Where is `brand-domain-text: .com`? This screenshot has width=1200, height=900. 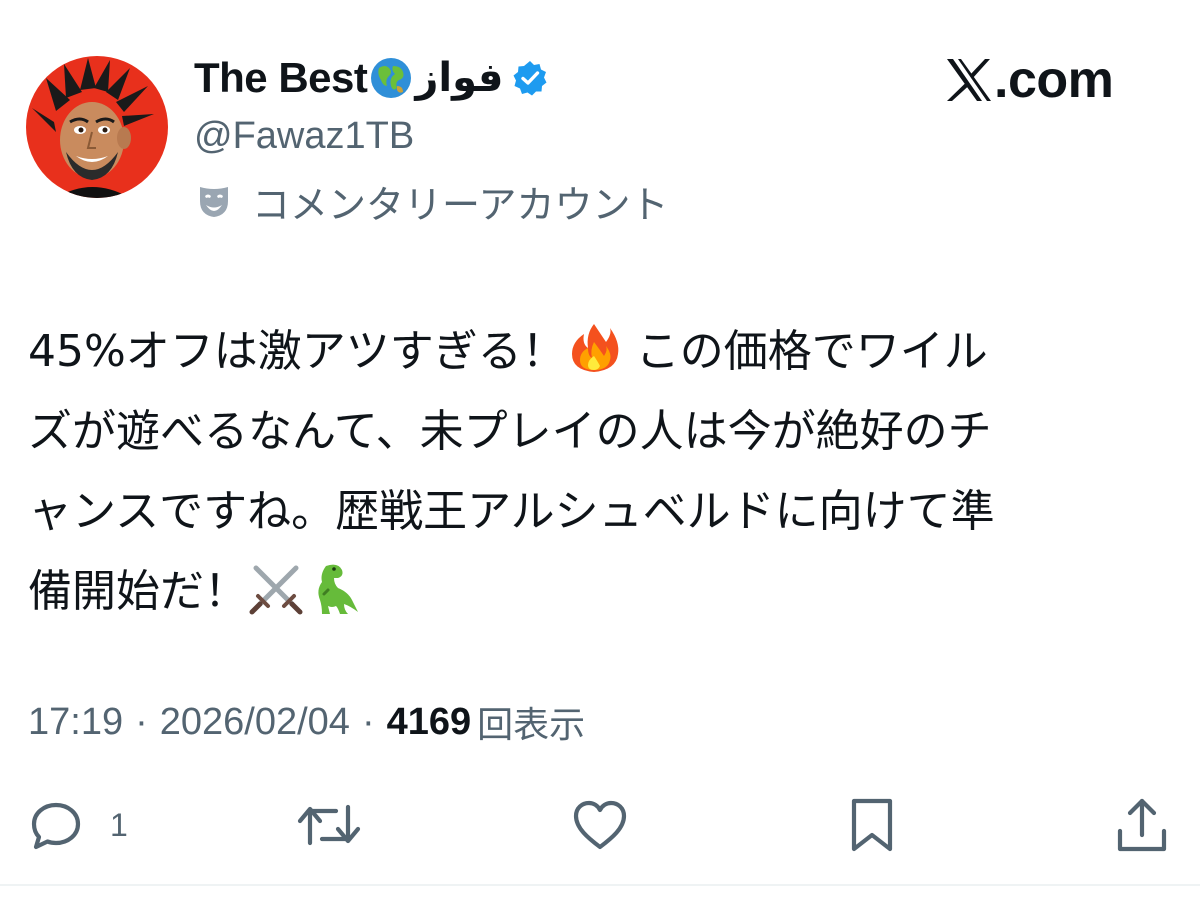 brand-domain-text: .com is located at coordinates (1054, 80).